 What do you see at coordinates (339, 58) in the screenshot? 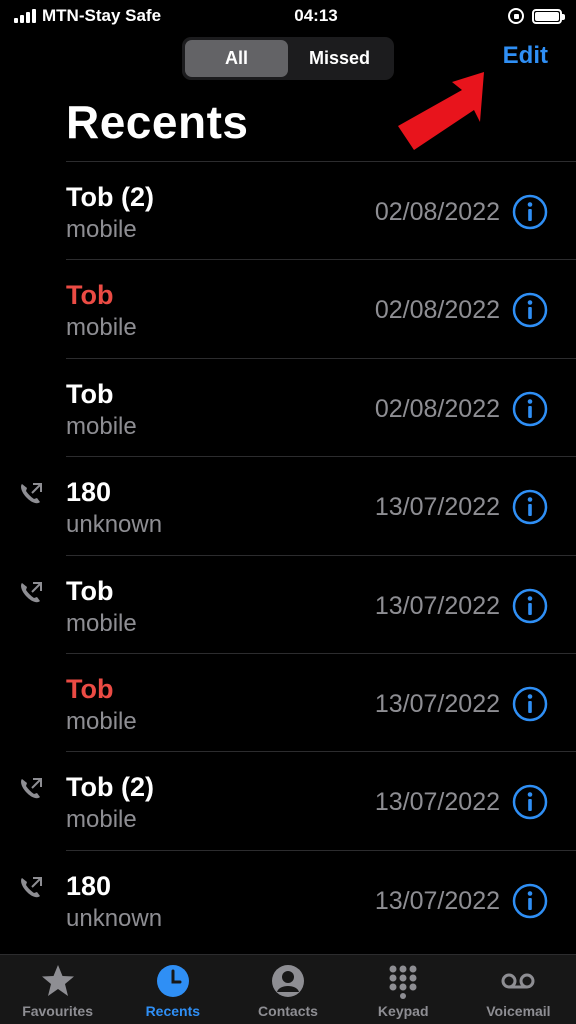
I see `segment-missed: Missed` at bounding box center [339, 58].